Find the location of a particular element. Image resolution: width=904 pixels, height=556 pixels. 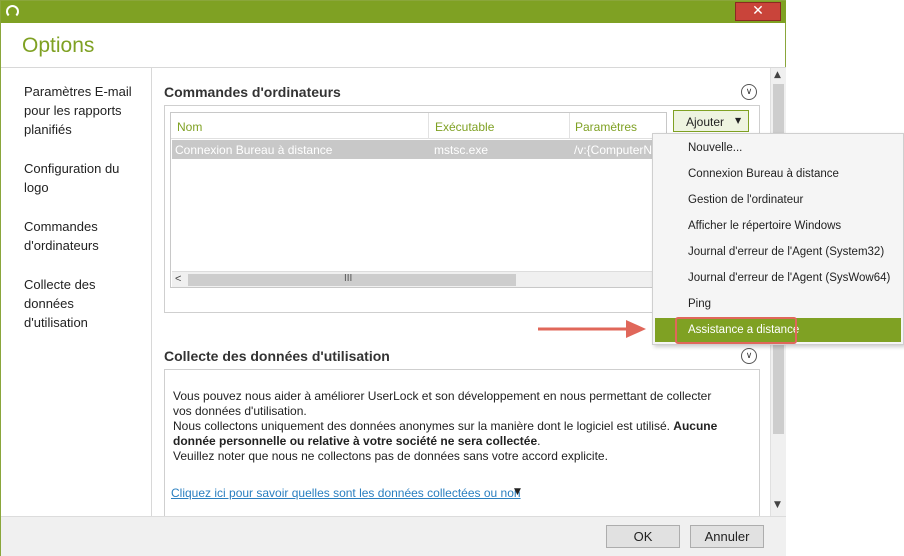

sidebar-item-label: Commandes is located at coordinates (61, 226).